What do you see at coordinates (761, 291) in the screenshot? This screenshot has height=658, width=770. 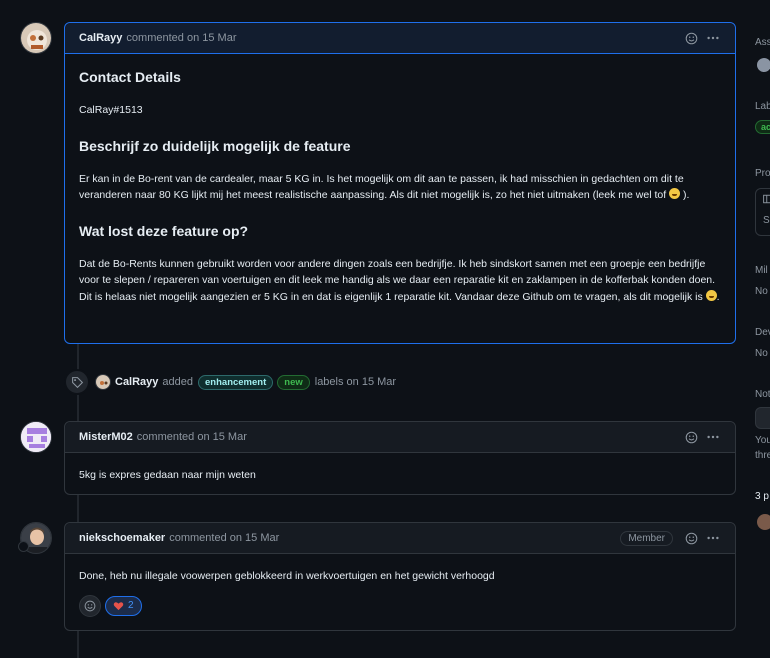 I see `sidebar-milestone-value: No` at bounding box center [761, 291].